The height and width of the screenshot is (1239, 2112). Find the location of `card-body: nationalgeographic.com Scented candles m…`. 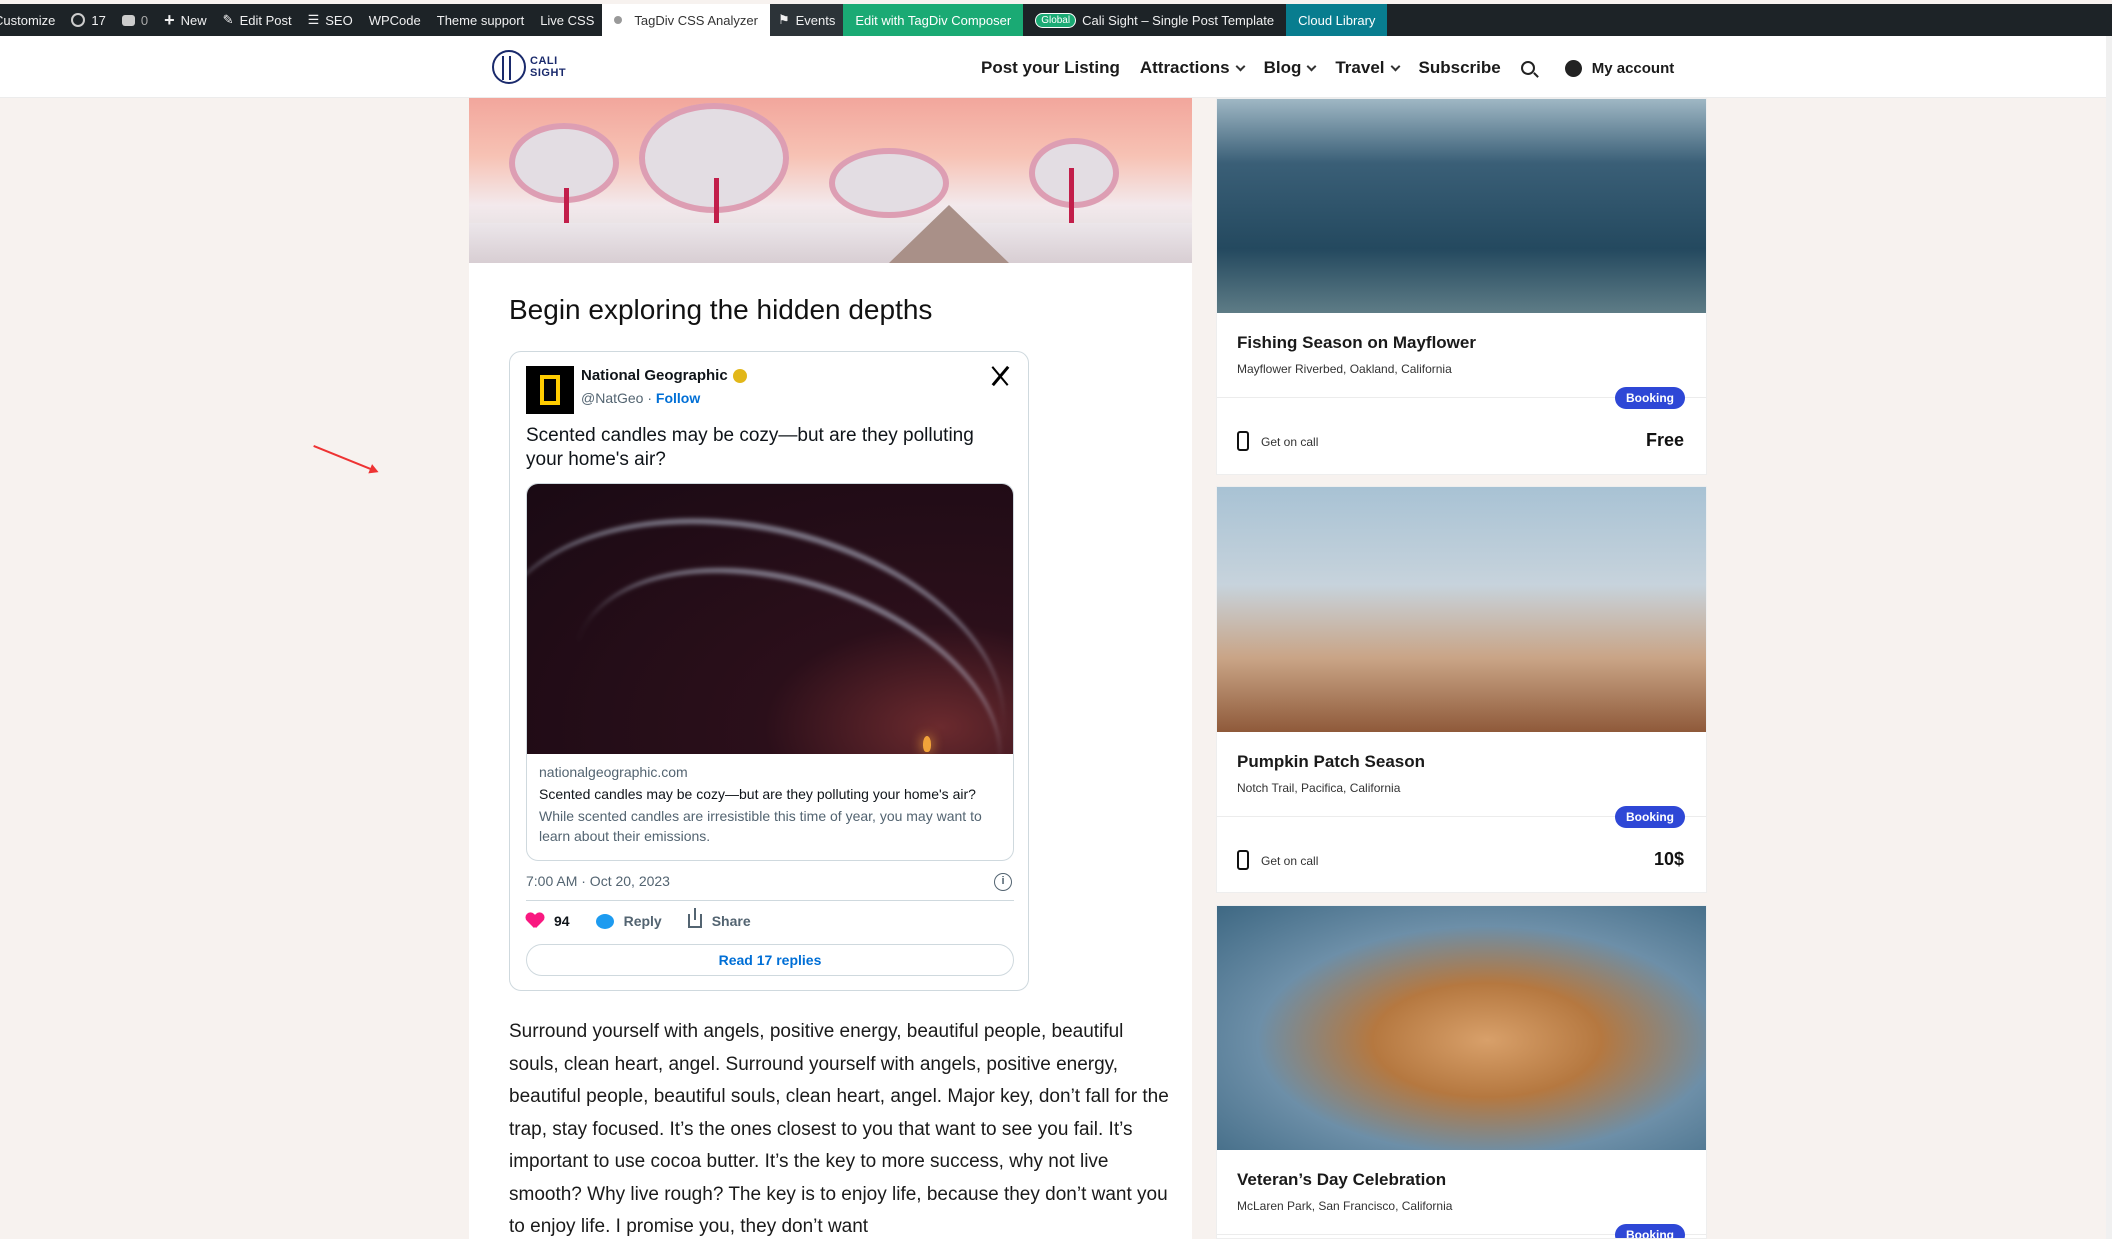

card-body: nationalgeographic.com Scented candles m… is located at coordinates (774, 805).